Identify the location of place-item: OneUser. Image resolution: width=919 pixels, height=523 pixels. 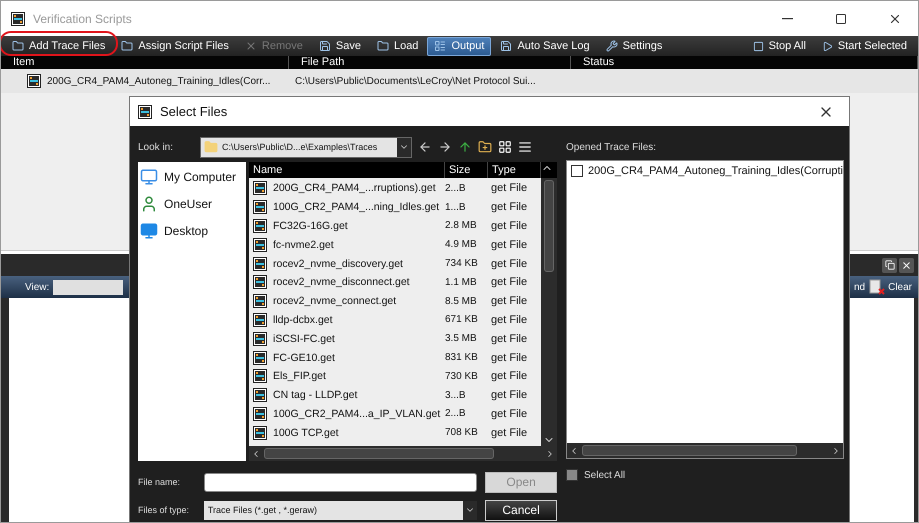
(192, 203).